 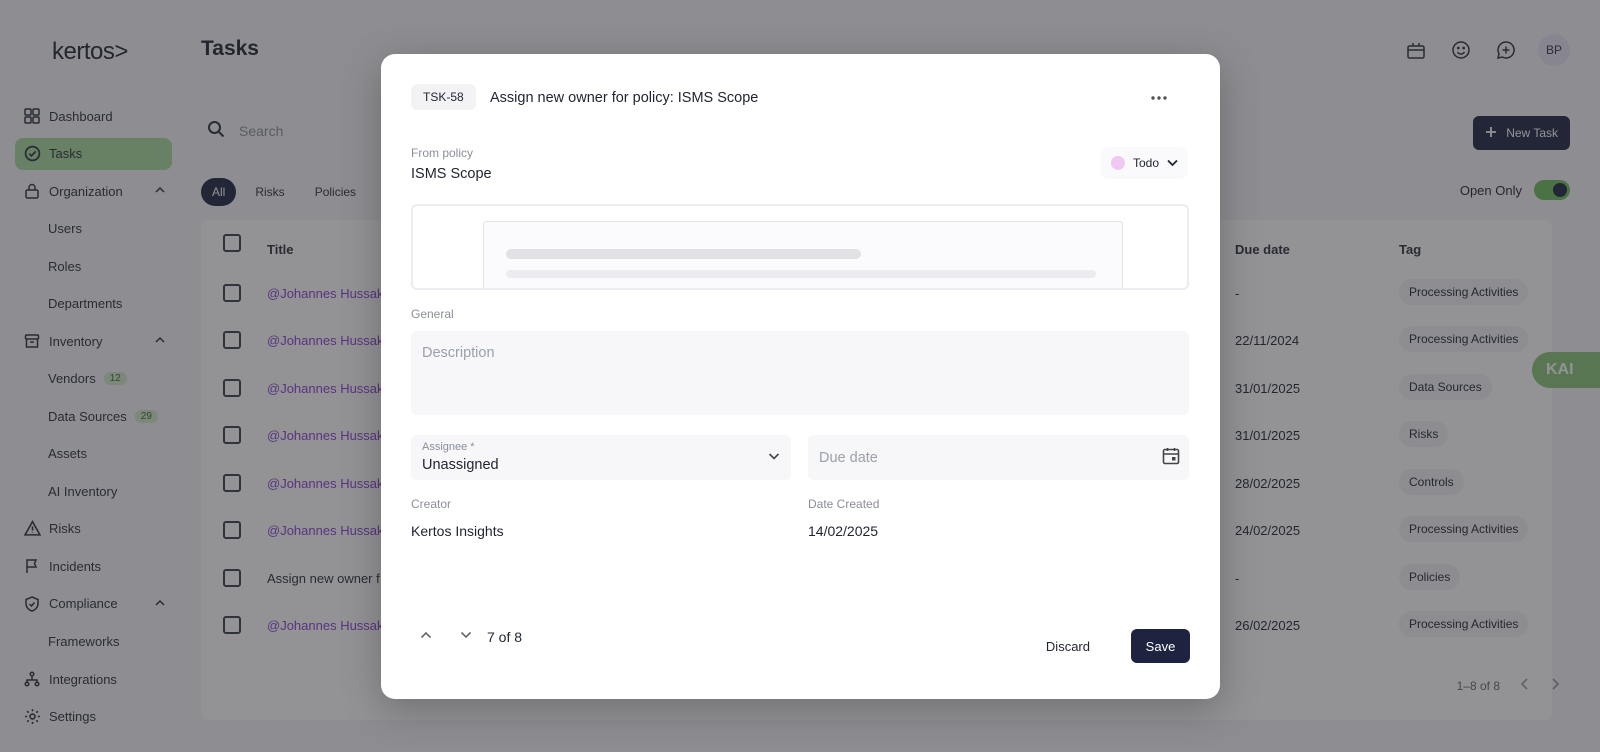 I want to click on from-policy-label: From policy, so click(x=442, y=153).